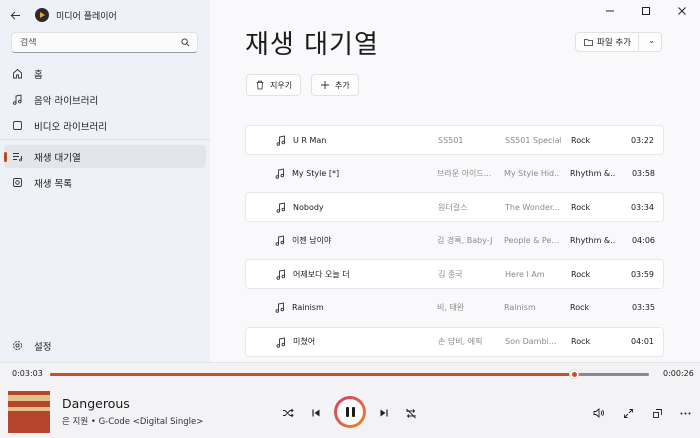 Image resolution: width=700 pixels, height=438 pixels. What do you see at coordinates (281, 85) in the screenshot?
I see `clear-label: 지우기` at bounding box center [281, 85].